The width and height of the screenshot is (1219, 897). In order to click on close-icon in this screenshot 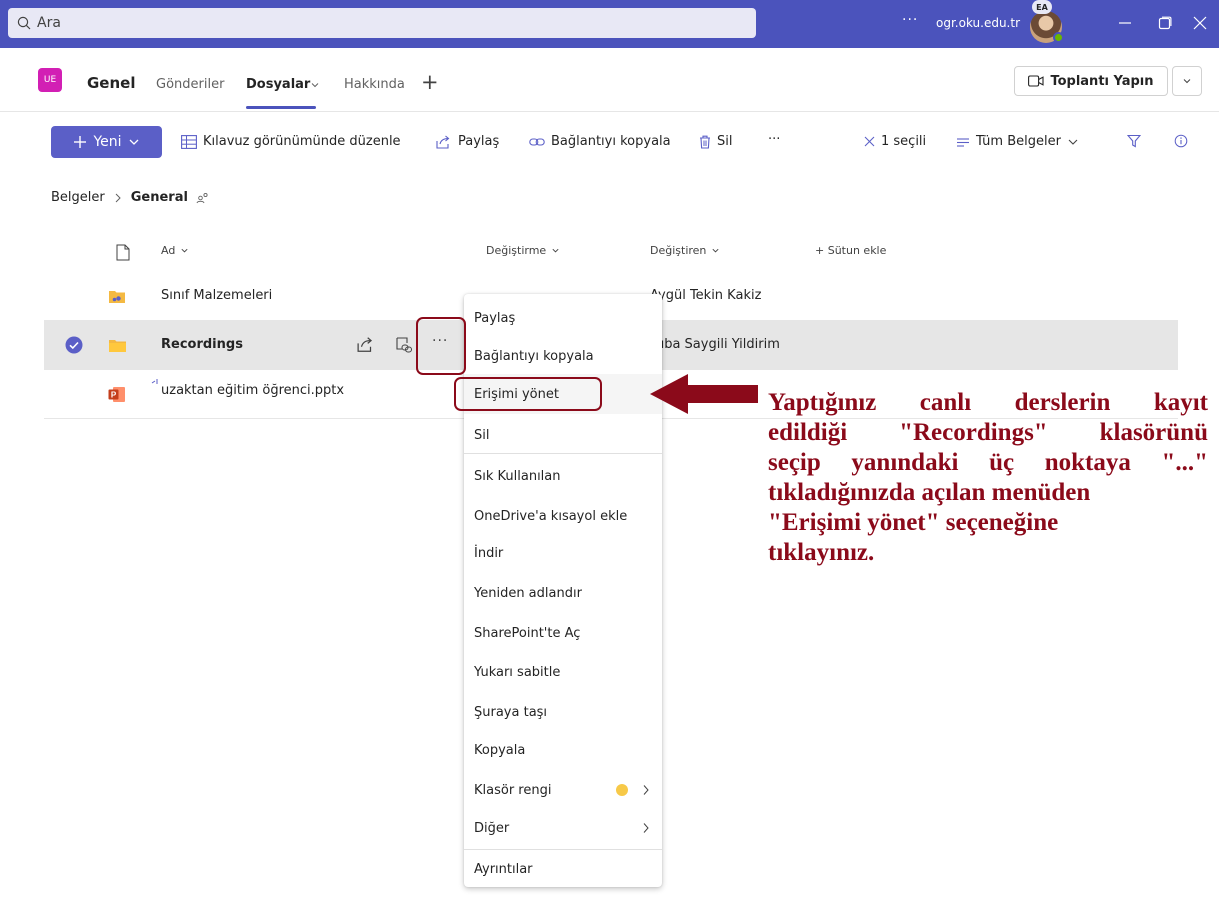, I will do `click(869, 141)`.